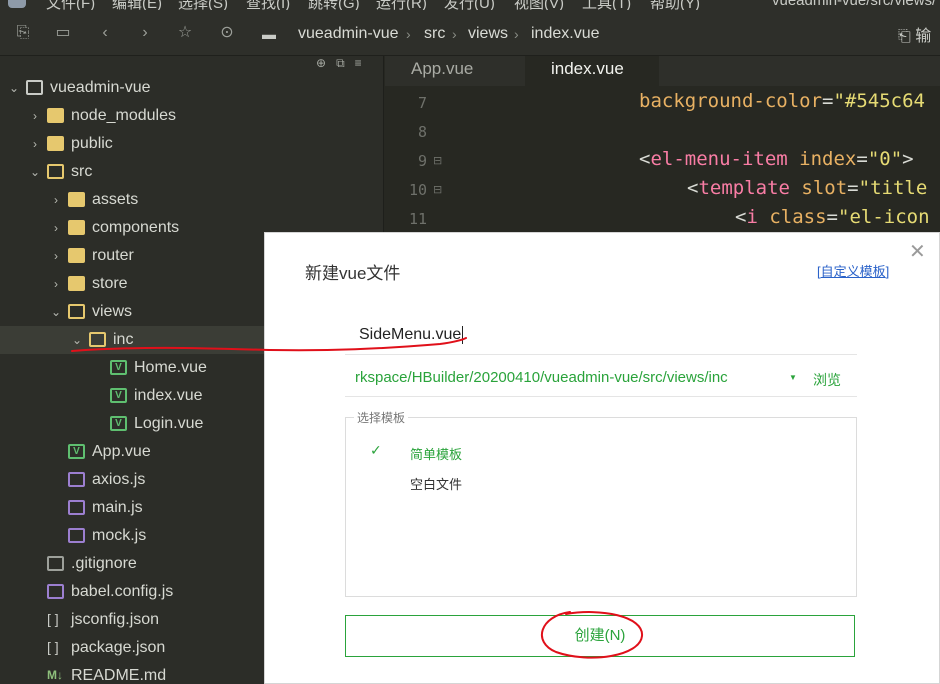 This screenshot has height=684, width=940. What do you see at coordinates (879, 101) in the screenshot?
I see `code-string: "#545c64` at bounding box center [879, 101].